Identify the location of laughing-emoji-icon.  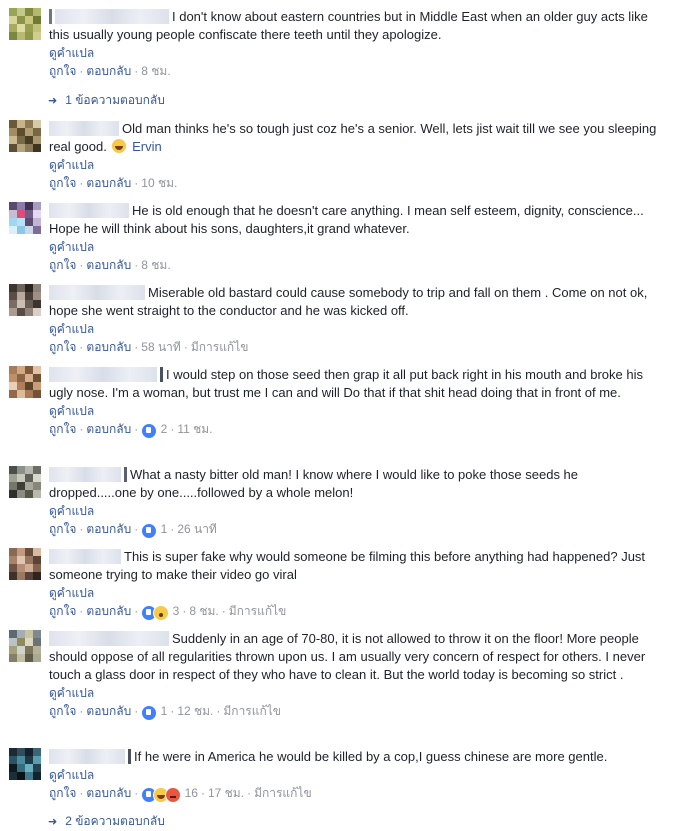
(119, 146).